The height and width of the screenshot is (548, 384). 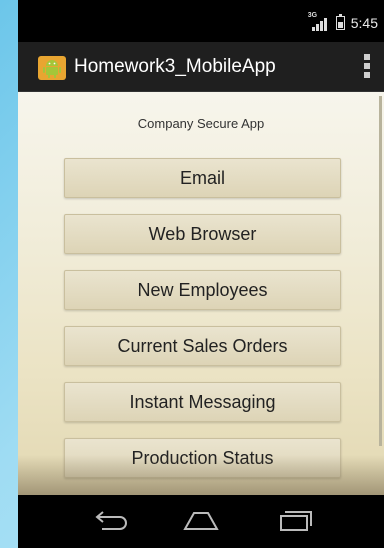 What do you see at coordinates (201, 123) in the screenshot?
I see `page-title: Company Secure App` at bounding box center [201, 123].